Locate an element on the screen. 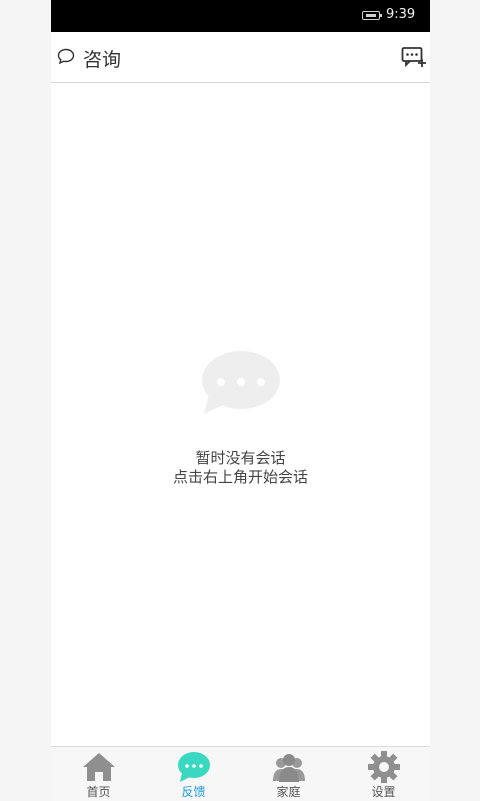 The height and width of the screenshot is (801, 480). app-header: 咨询 is located at coordinates (240, 57).